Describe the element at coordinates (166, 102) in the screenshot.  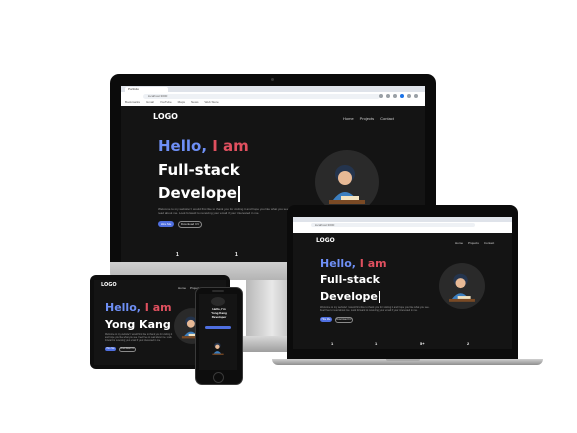
I see `bookmark-item: YouTube` at that location.